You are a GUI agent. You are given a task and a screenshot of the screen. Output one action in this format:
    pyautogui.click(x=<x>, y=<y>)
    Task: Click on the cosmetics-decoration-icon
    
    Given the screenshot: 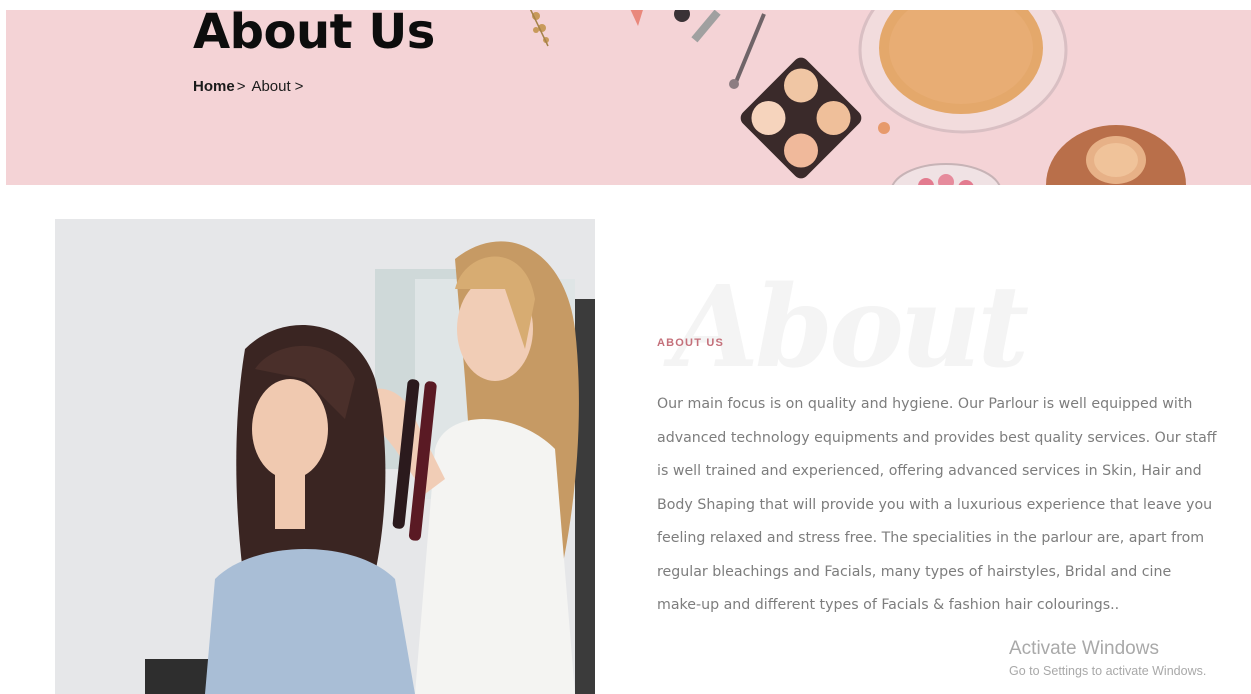 What is the action you would take?
    pyautogui.click(x=857, y=97)
    